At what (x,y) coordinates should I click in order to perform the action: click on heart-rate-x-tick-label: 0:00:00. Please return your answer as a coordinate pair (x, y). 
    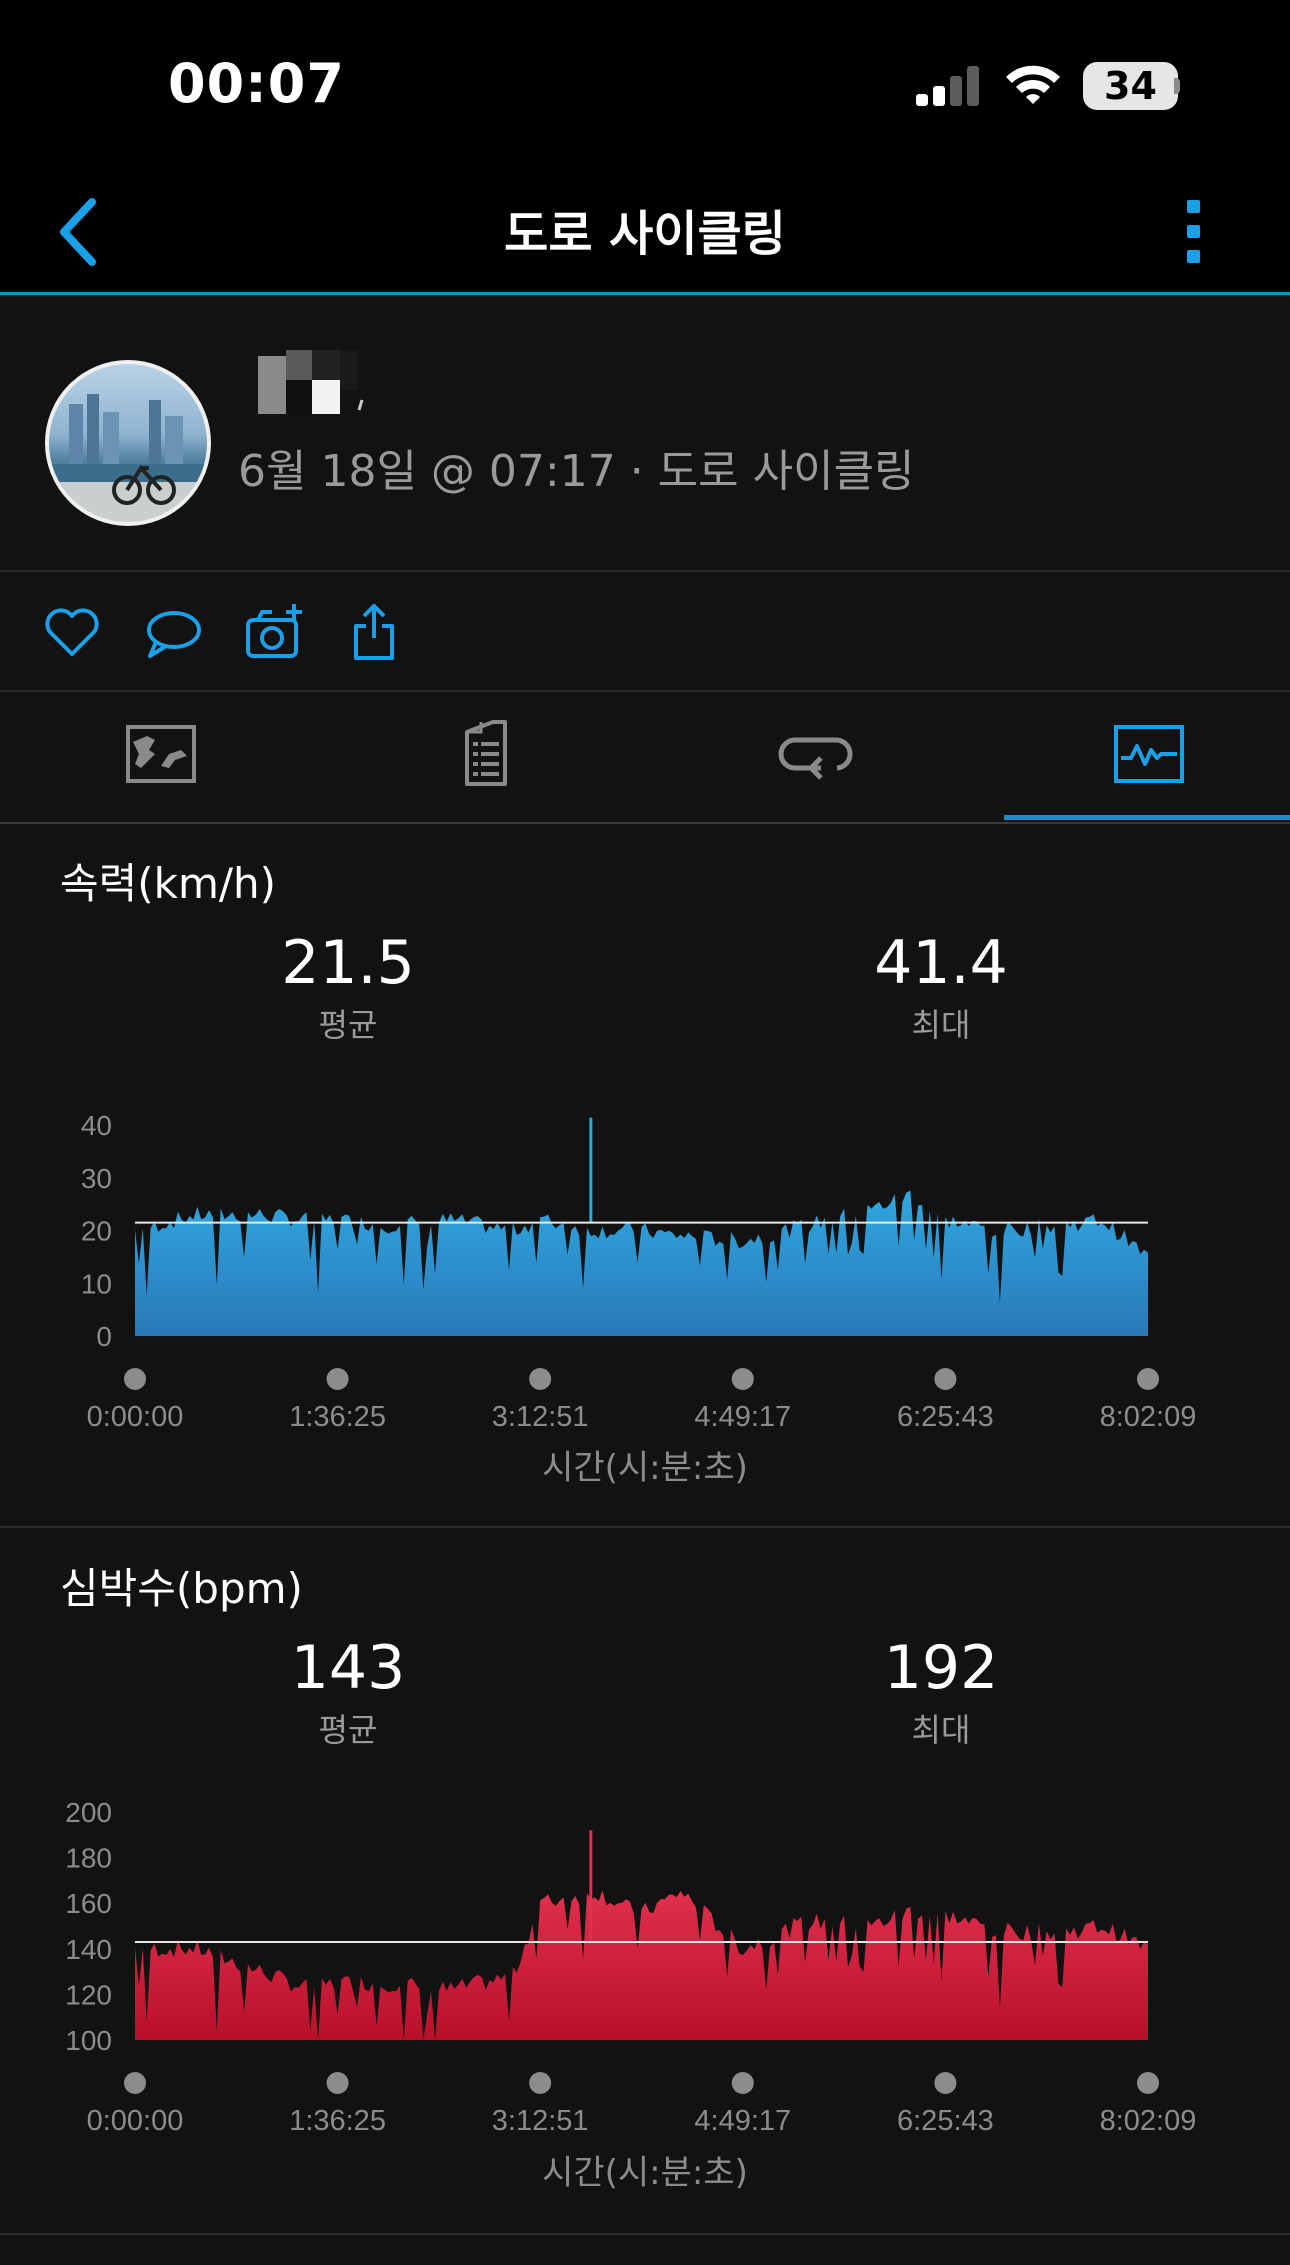
    Looking at the image, I should click on (135, 2121).